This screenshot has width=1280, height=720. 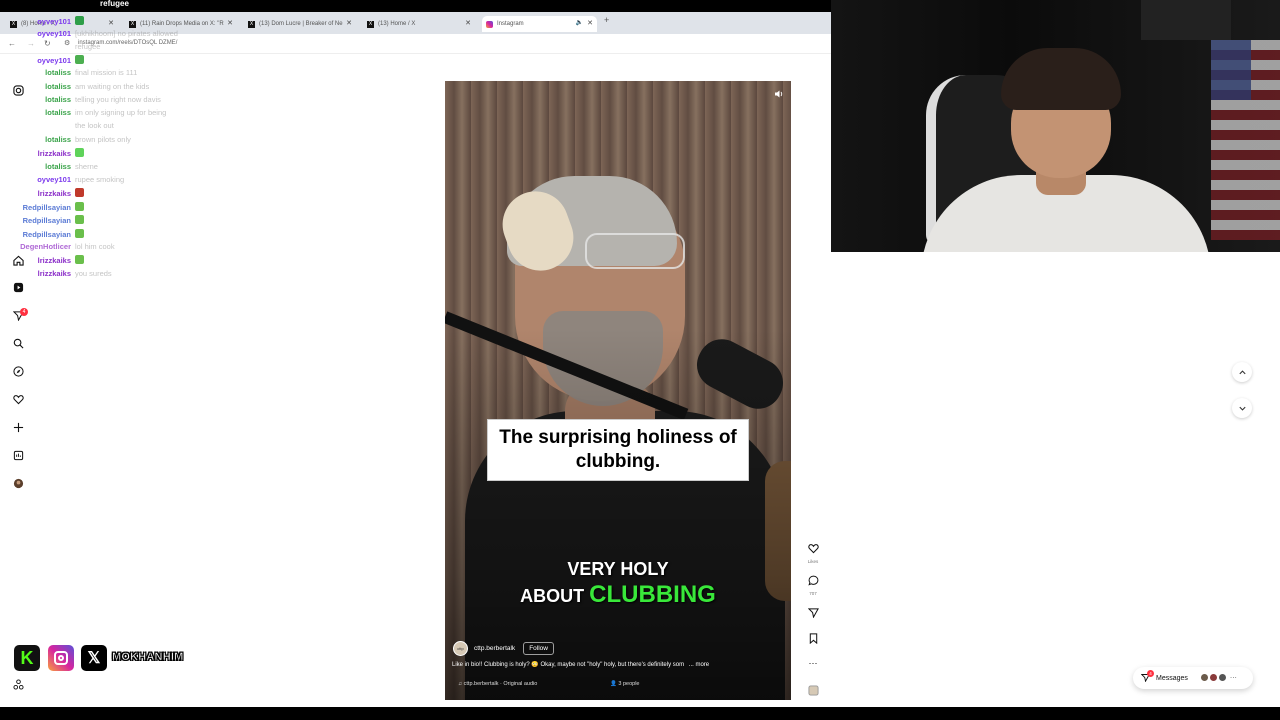 What do you see at coordinates (94, 125) in the screenshot?
I see `chat-text: the look out` at bounding box center [94, 125].